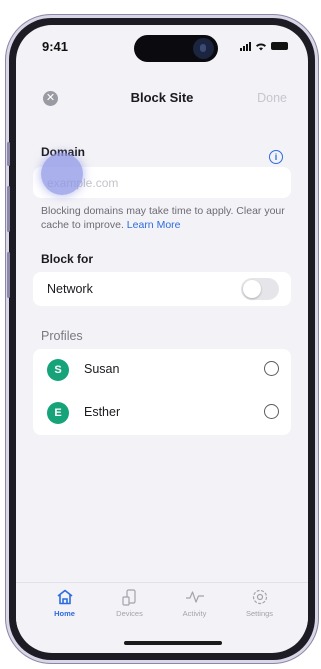  Describe the element at coordinates (55, 46) in the screenshot. I see `status-time: 9:41` at that location.